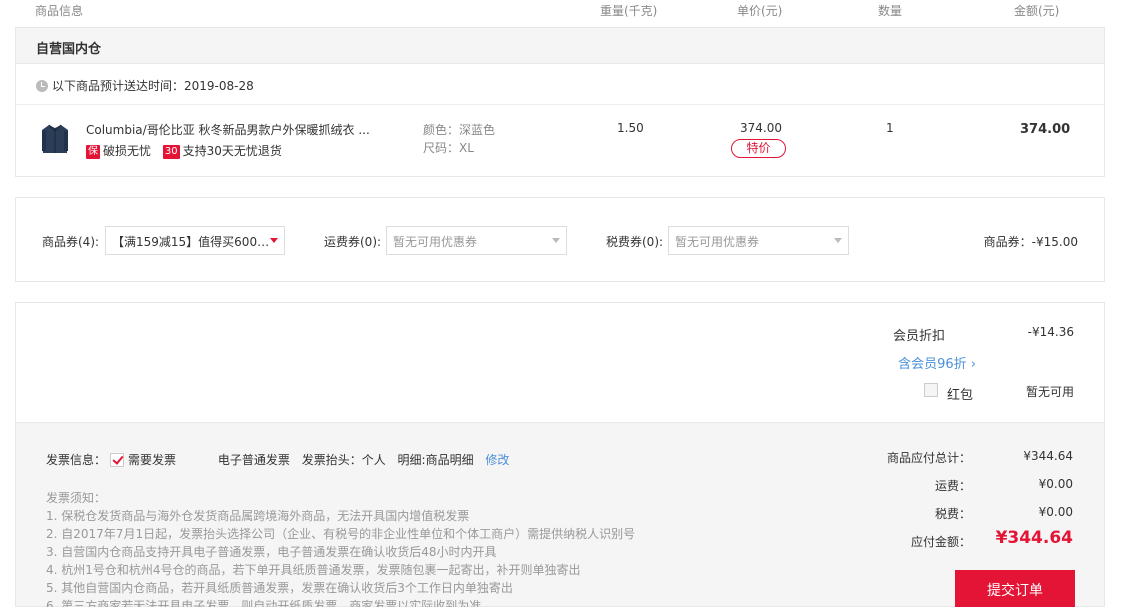  I want to click on invoice-modify-link: 修改, so click(497, 460).